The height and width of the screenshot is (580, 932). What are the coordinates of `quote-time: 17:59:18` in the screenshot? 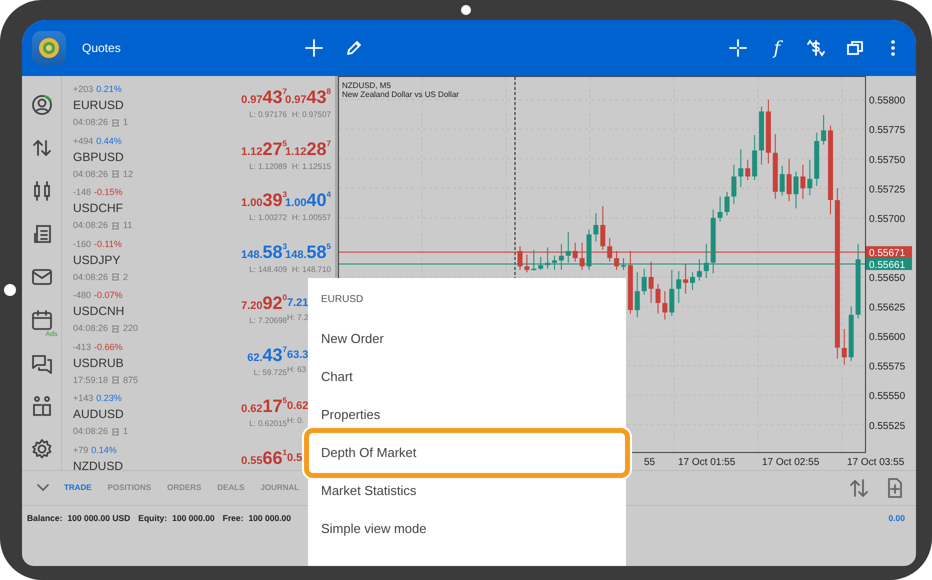 It's located at (90, 380).